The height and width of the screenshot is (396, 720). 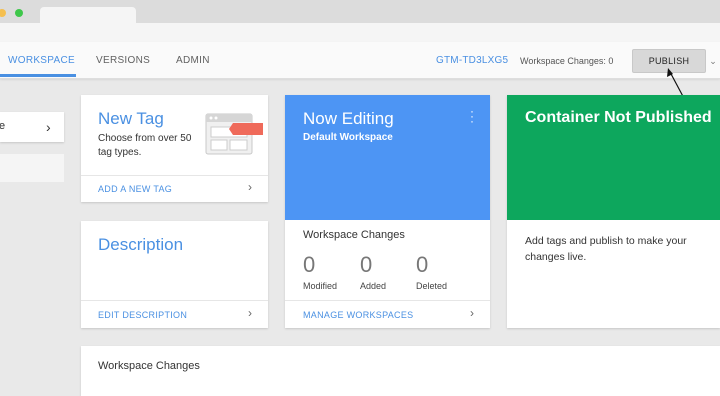 What do you see at coordinates (320, 286) in the screenshot?
I see `modified-label: Modified` at bounding box center [320, 286].